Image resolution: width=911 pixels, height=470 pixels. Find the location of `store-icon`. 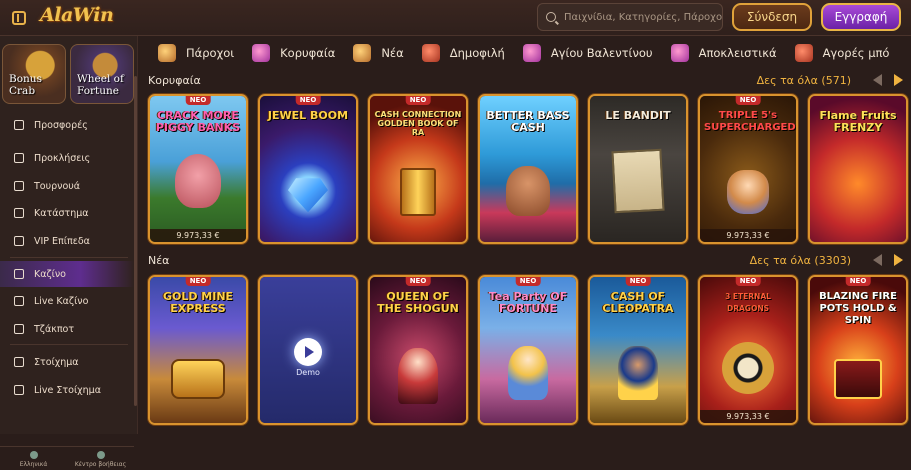

store-icon is located at coordinates (19, 213).